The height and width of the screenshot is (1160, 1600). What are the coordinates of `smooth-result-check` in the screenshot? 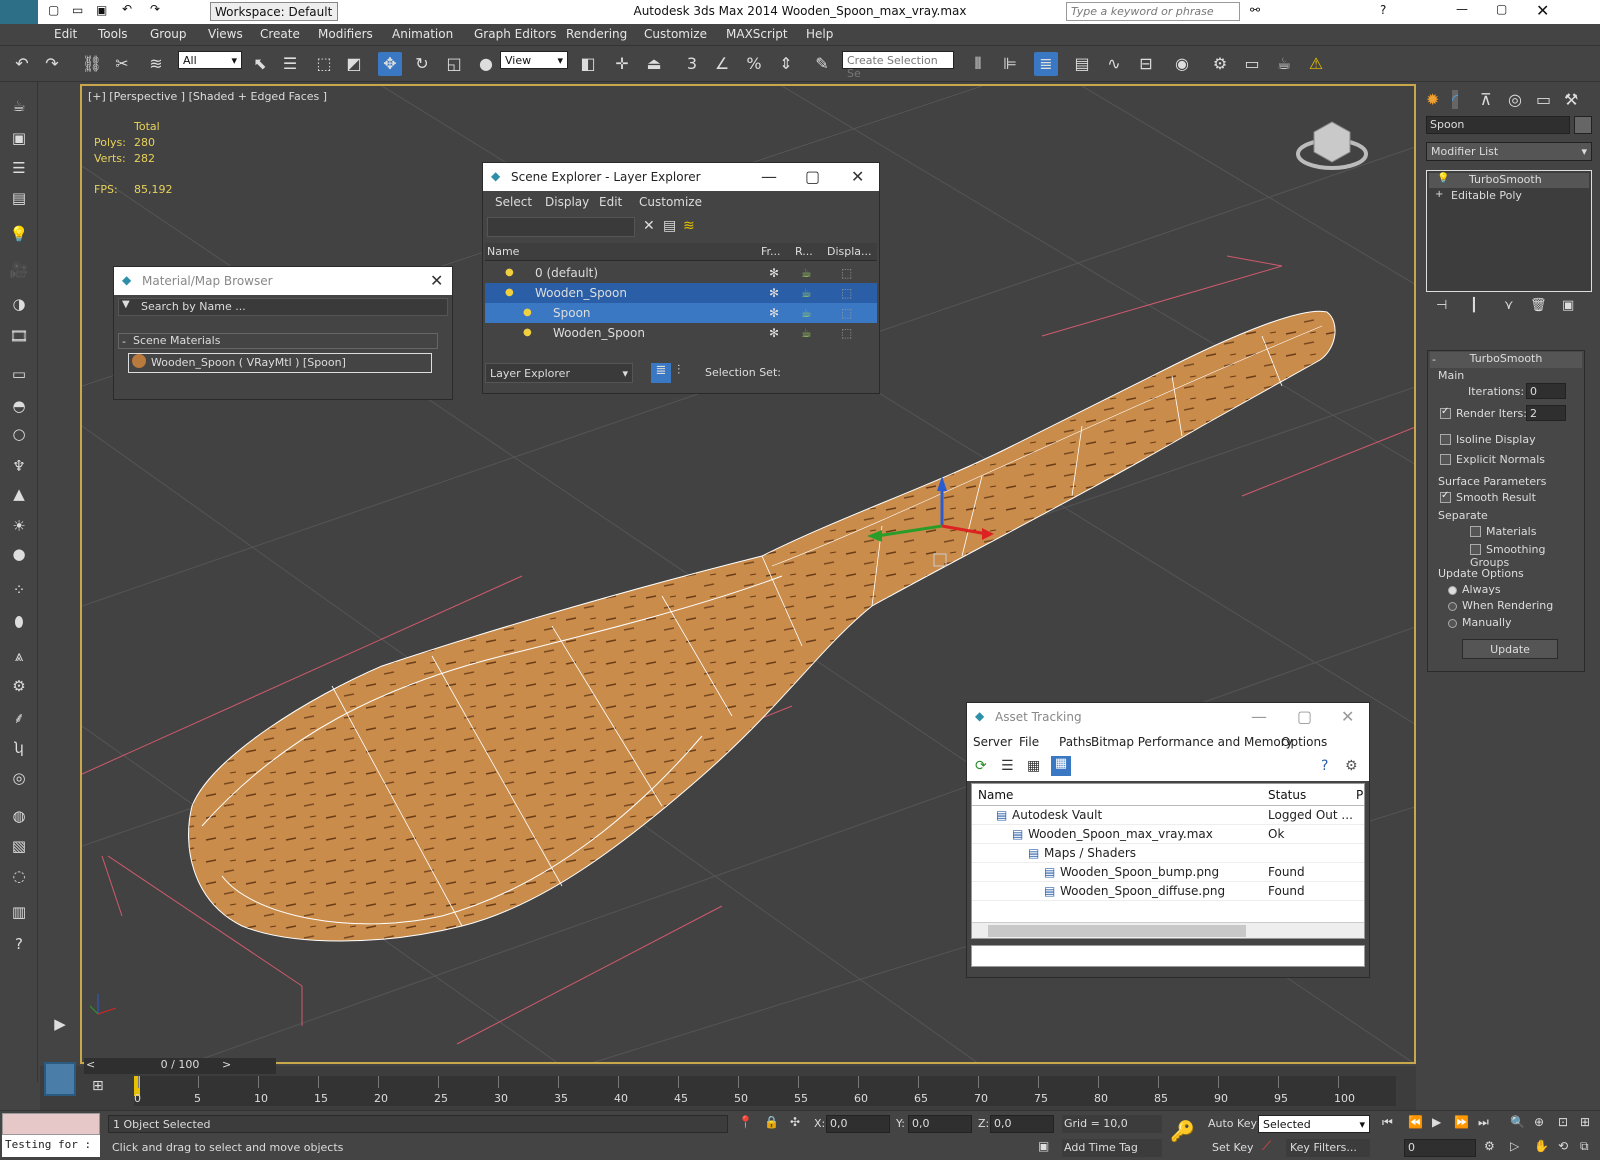 It's located at (1445, 496).